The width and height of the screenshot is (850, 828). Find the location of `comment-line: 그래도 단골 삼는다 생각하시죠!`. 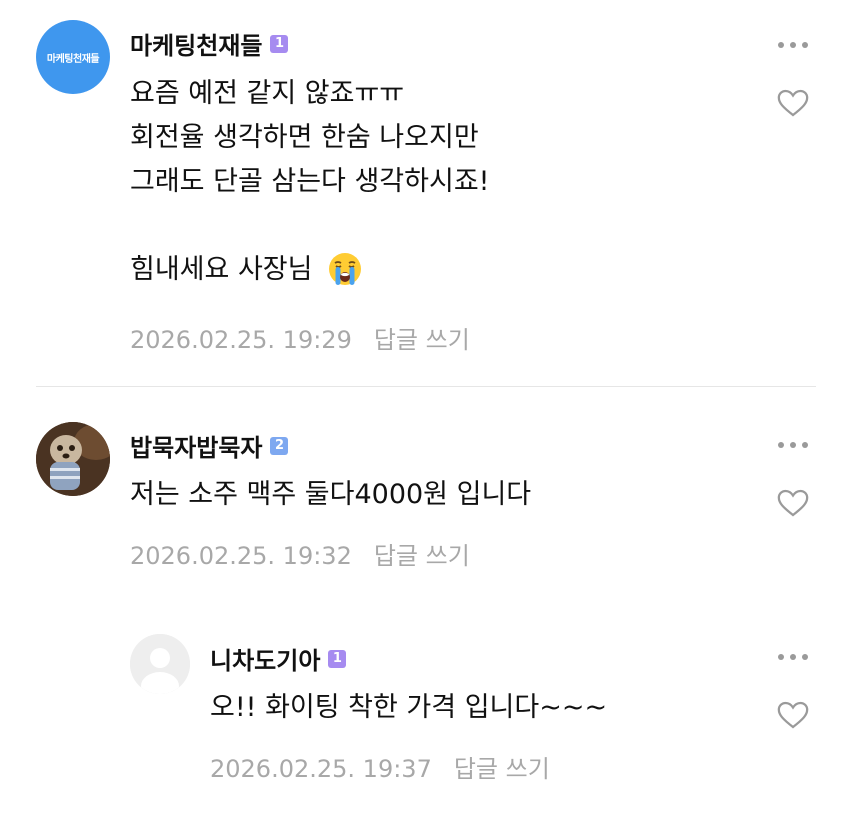

comment-line: 그래도 단골 삼는다 생각하시죠! is located at coordinates (310, 181).